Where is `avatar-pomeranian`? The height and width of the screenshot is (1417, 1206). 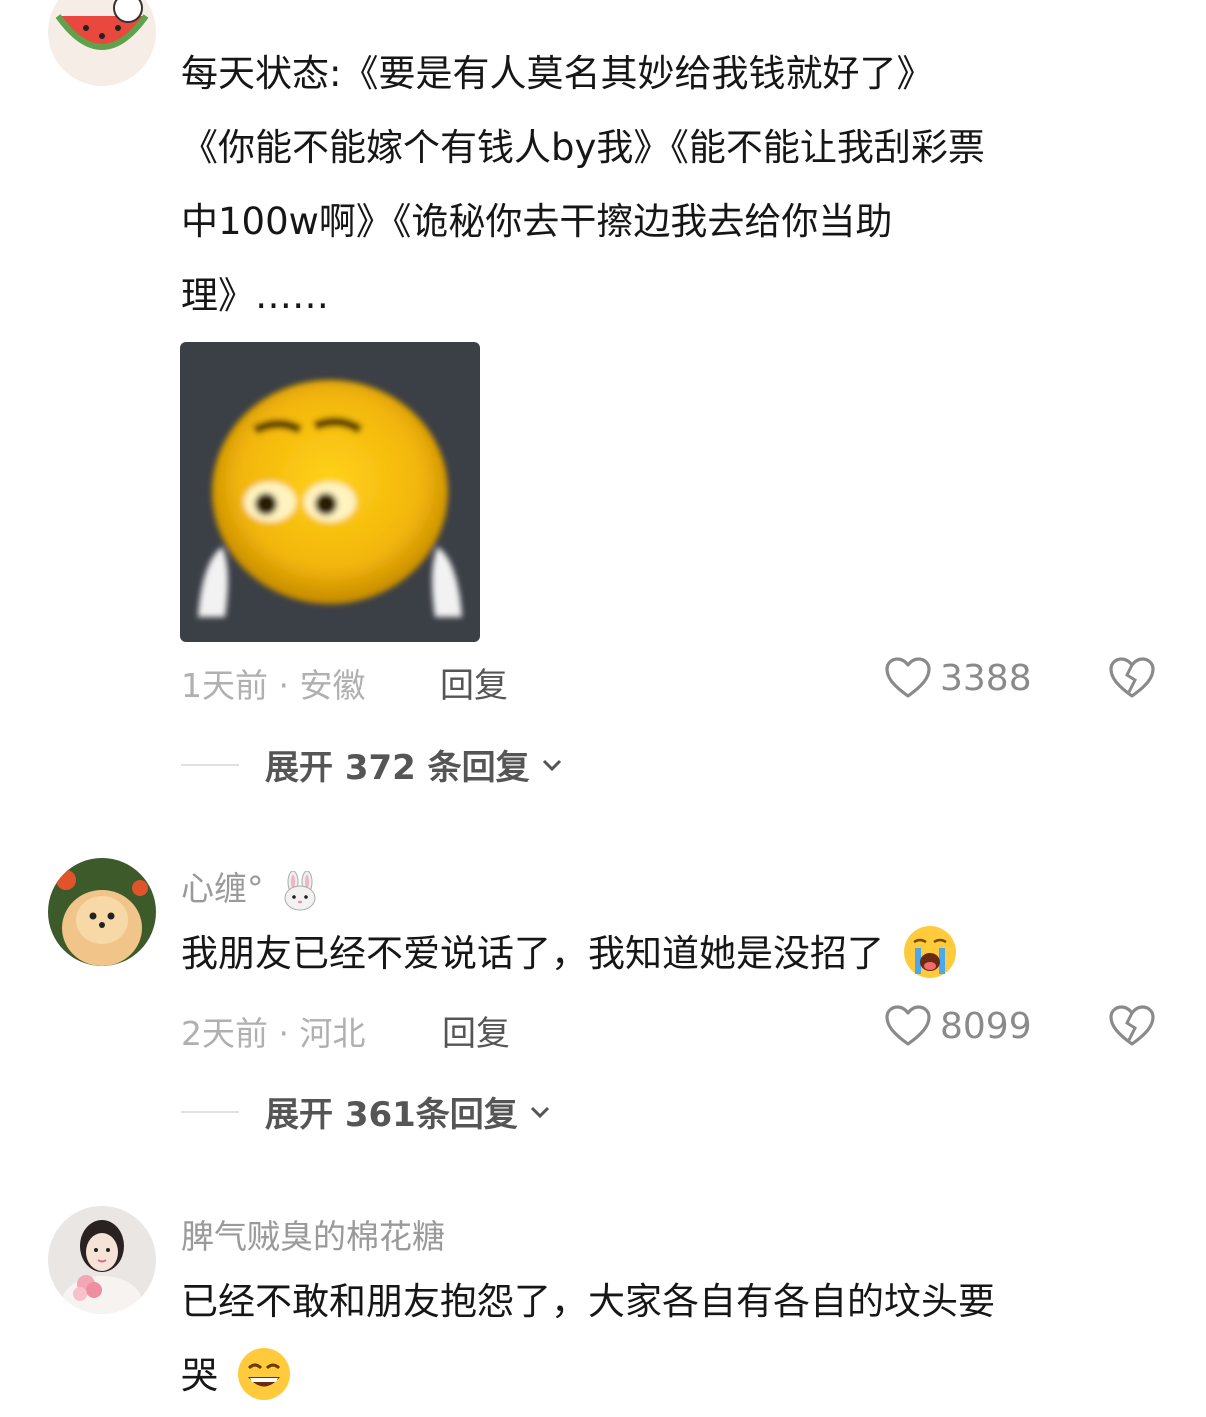
avatar-pomeranian is located at coordinates (102, 912).